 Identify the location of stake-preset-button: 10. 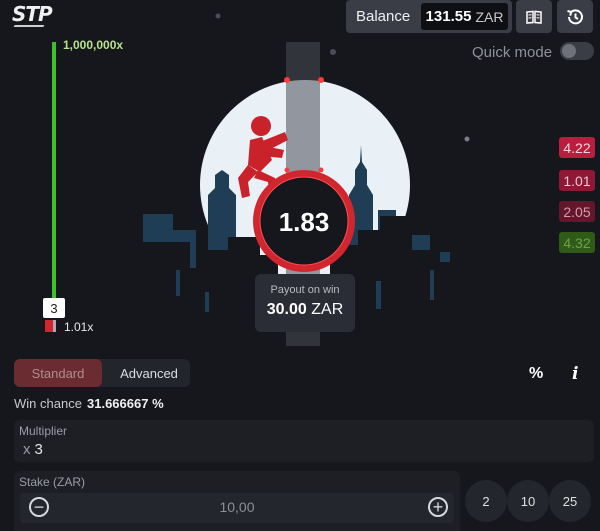
(528, 501).